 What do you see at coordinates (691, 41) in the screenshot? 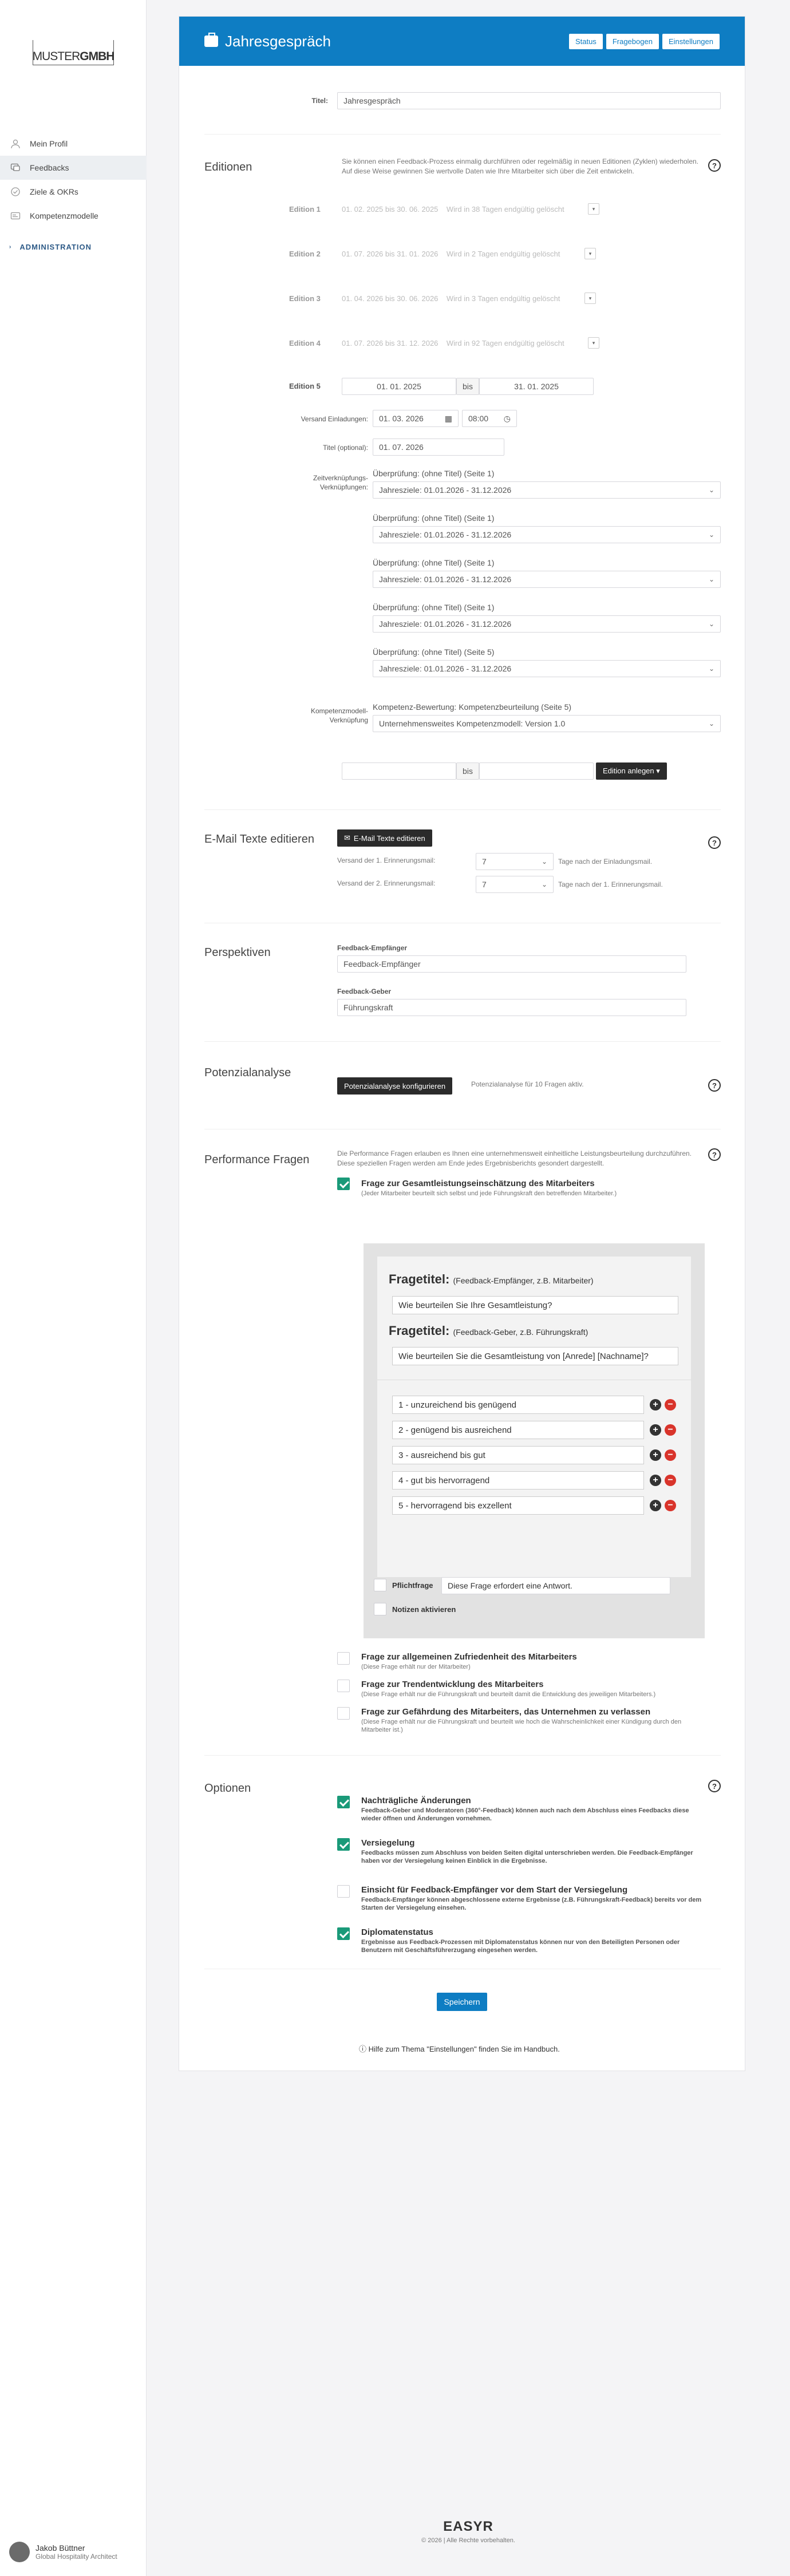
I see `einstellungen-button: Einstellungen` at bounding box center [691, 41].